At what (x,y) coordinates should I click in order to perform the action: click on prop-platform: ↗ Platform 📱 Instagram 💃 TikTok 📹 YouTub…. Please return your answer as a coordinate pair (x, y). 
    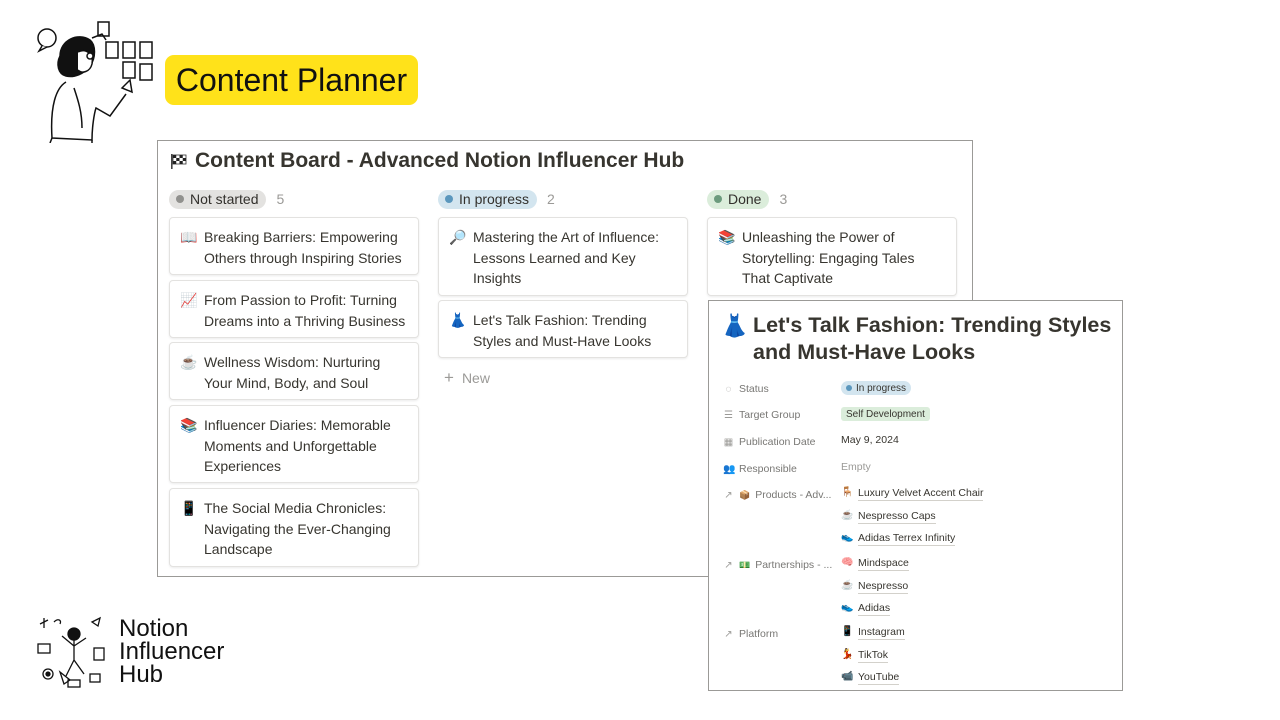
    Looking at the image, I should click on (814, 658).